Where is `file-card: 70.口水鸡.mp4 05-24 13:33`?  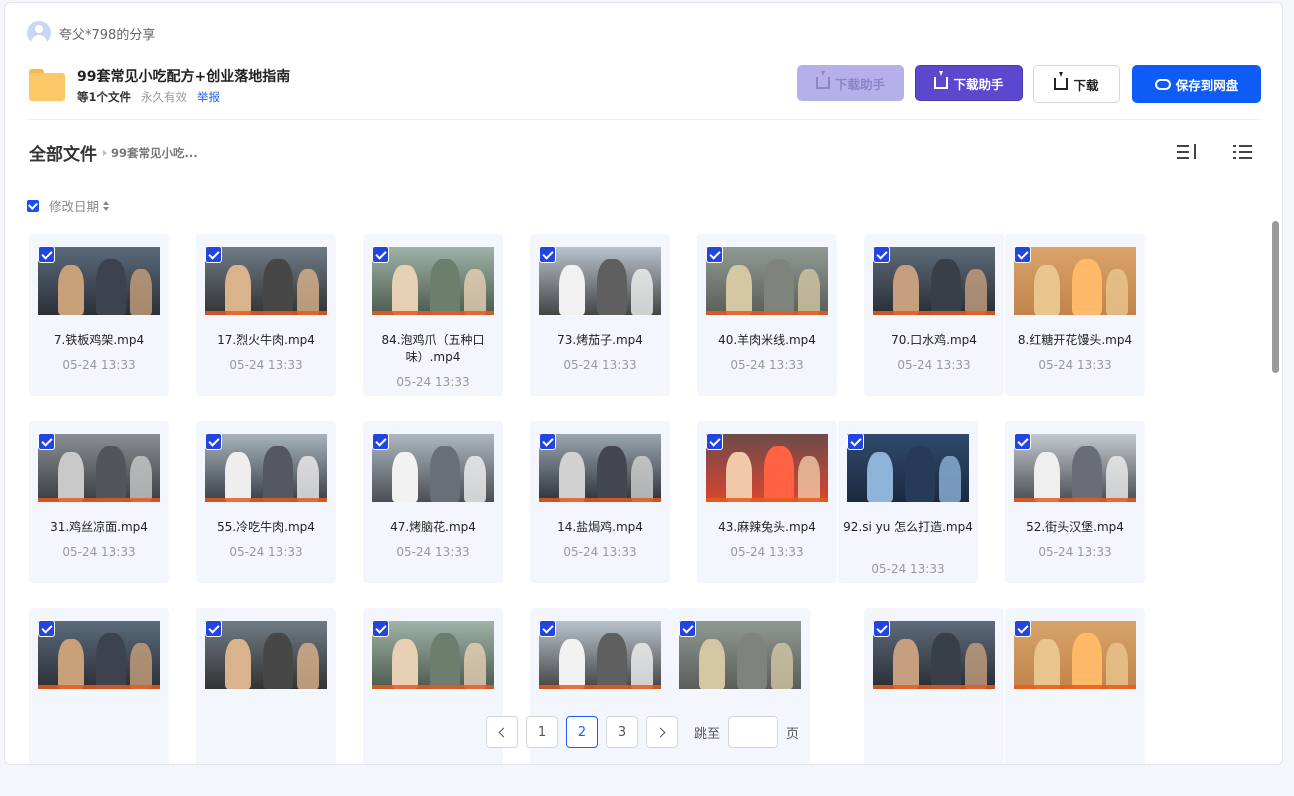 file-card: 70.口水鸡.mp4 05-24 13:33 is located at coordinates (934, 315).